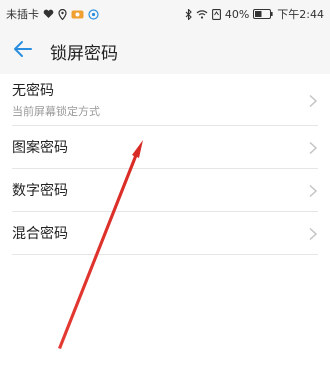 The width and height of the screenshot is (330, 388). I want to click on carrier-label: 未插卡, so click(22, 14).